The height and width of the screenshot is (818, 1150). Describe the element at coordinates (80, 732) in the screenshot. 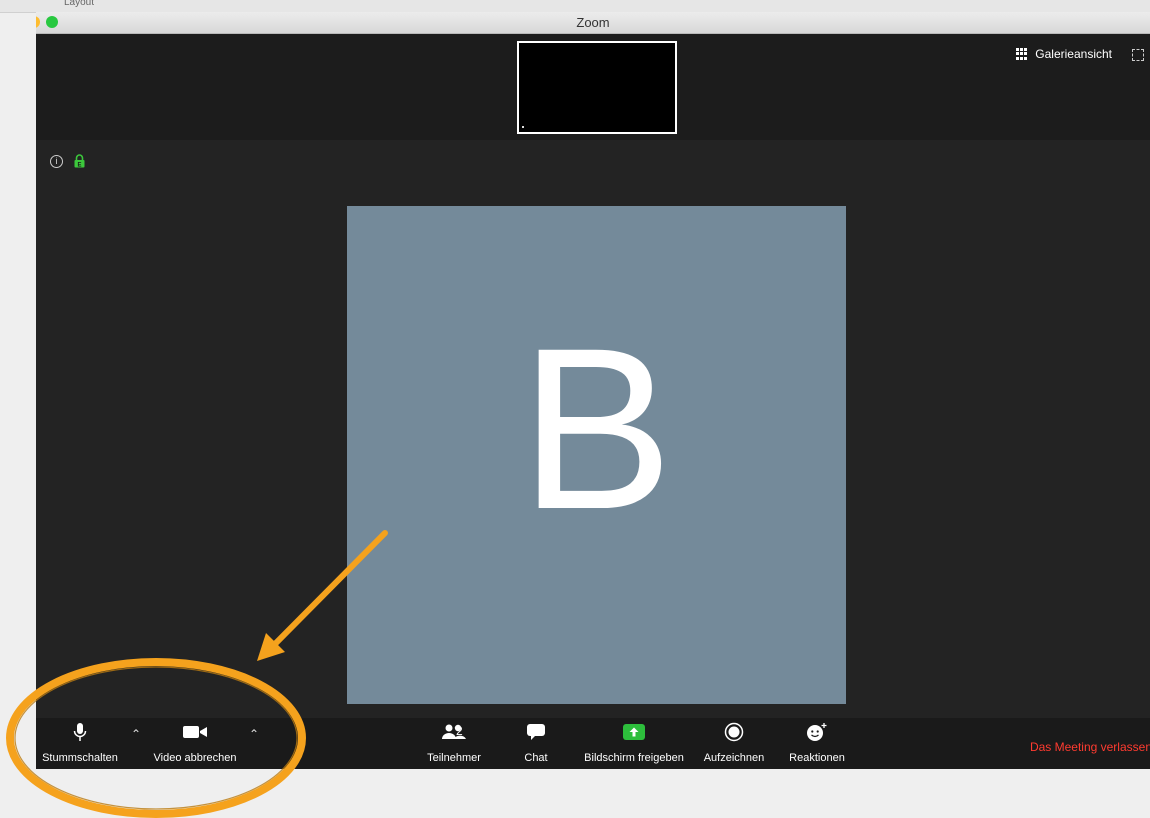

I see `microphone-icon` at that location.